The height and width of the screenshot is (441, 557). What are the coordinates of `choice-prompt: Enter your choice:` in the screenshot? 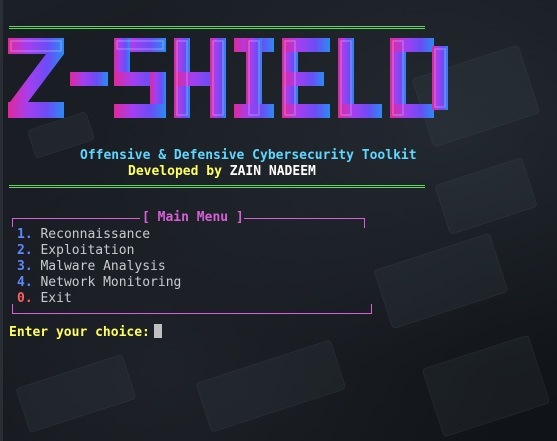 It's located at (85, 332).